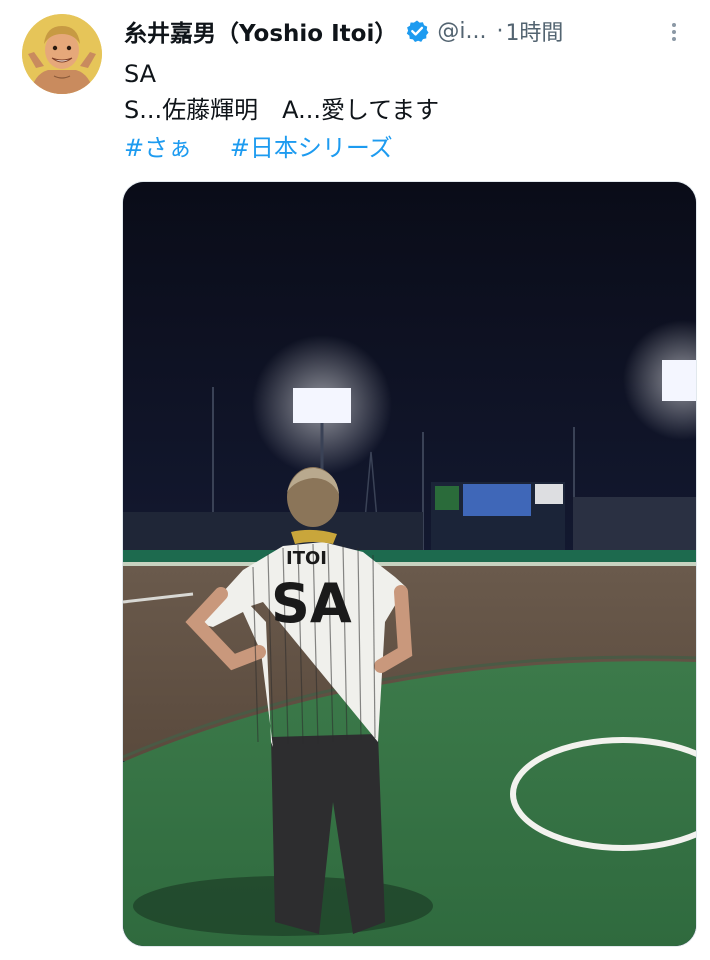  I want to click on tweet-header: 糸井嘉男（Yoshio Itoi） @i... · 1時間, so click(407, 31).